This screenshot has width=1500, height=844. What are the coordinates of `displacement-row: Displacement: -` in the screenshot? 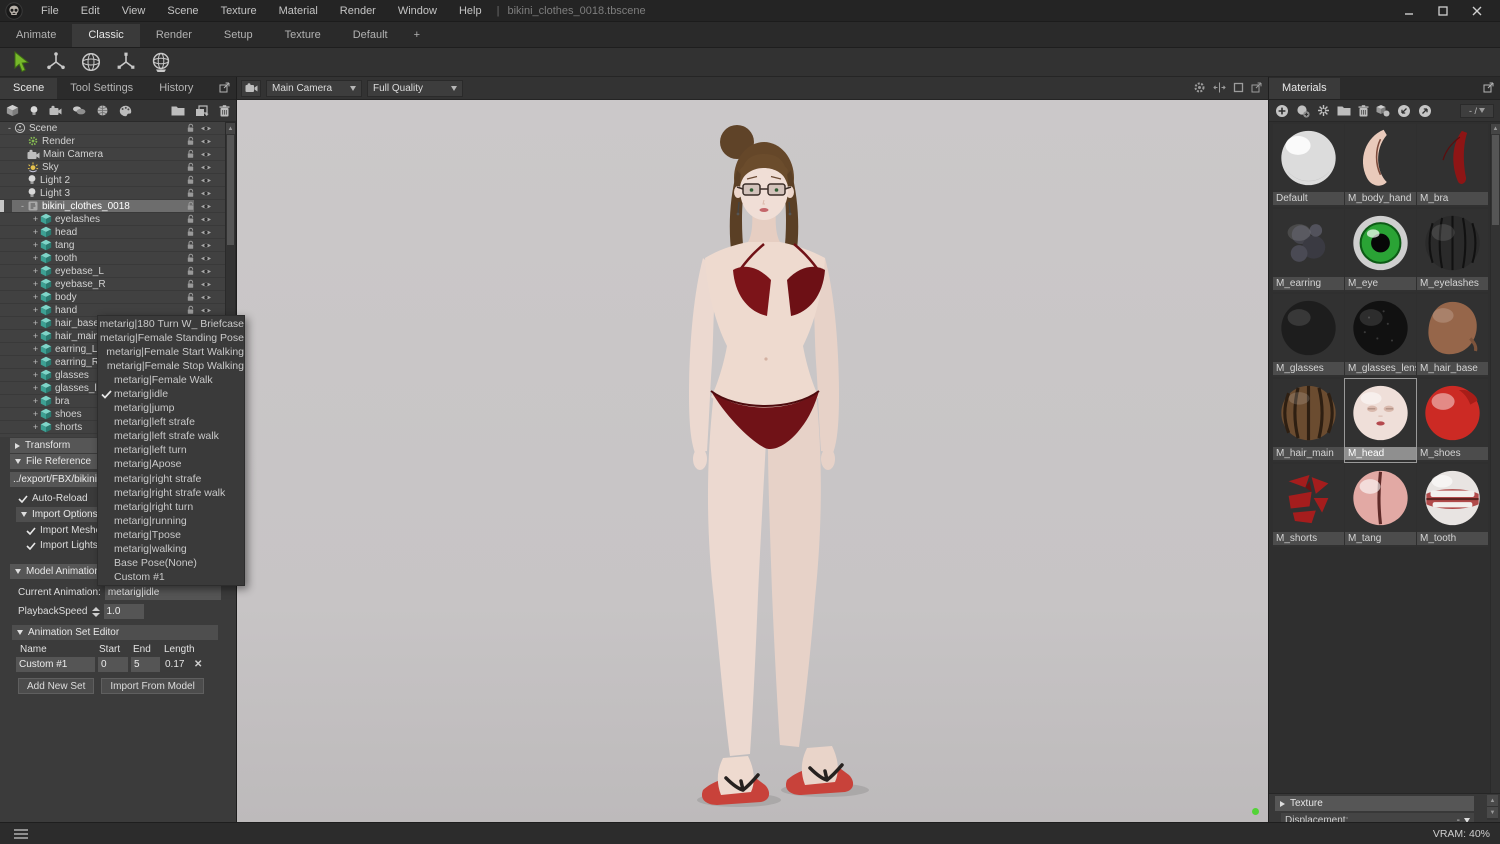 It's located at (1377, 817).